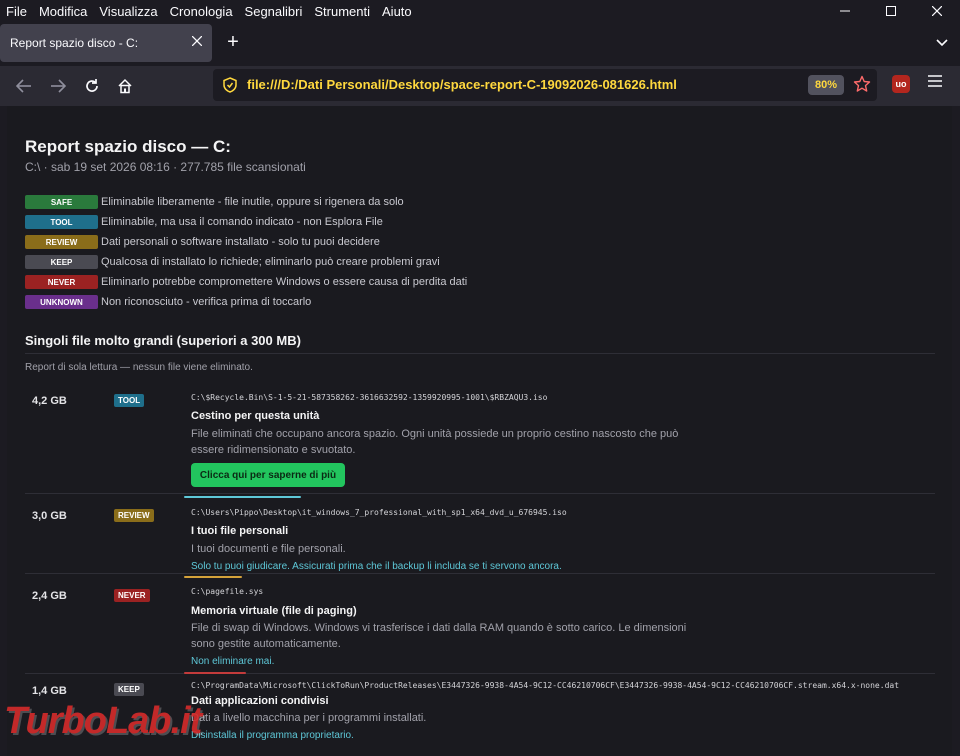 Image resolution: width=960 pixels, height=756 pixels. Describe the element at coordinates (956, 431) in the screenshot. I see `window-frame-right` at that location.